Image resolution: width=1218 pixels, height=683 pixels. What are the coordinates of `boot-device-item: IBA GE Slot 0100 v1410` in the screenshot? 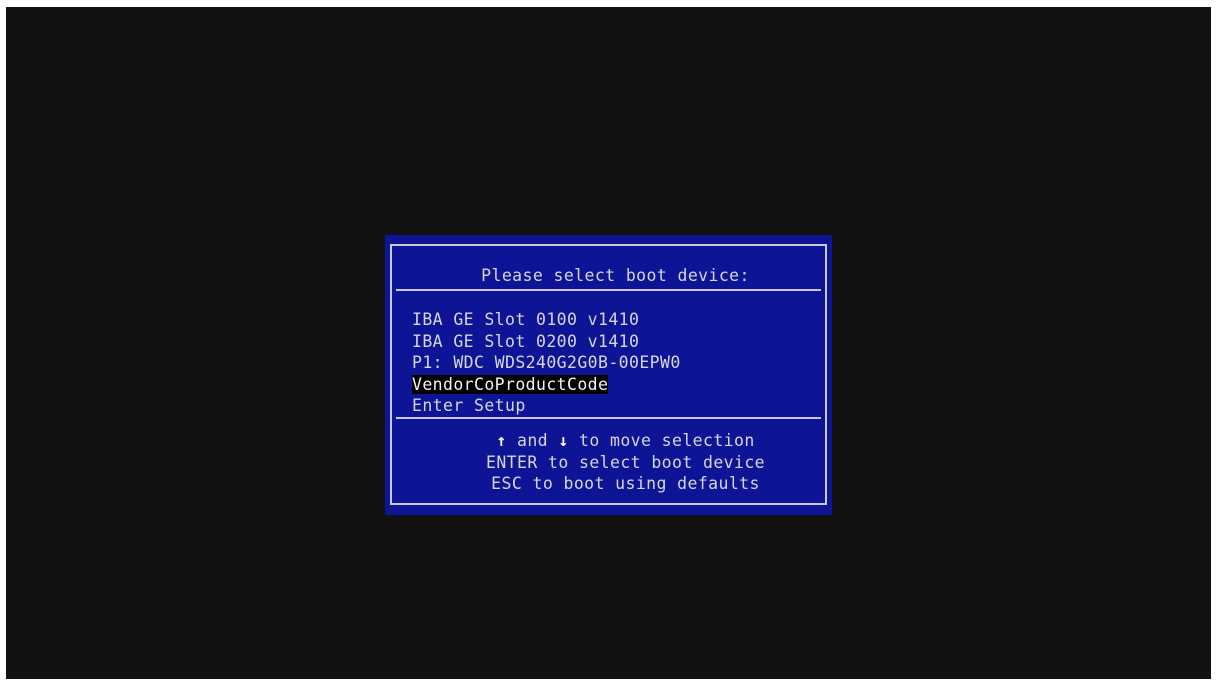 It's located at (546, 320).